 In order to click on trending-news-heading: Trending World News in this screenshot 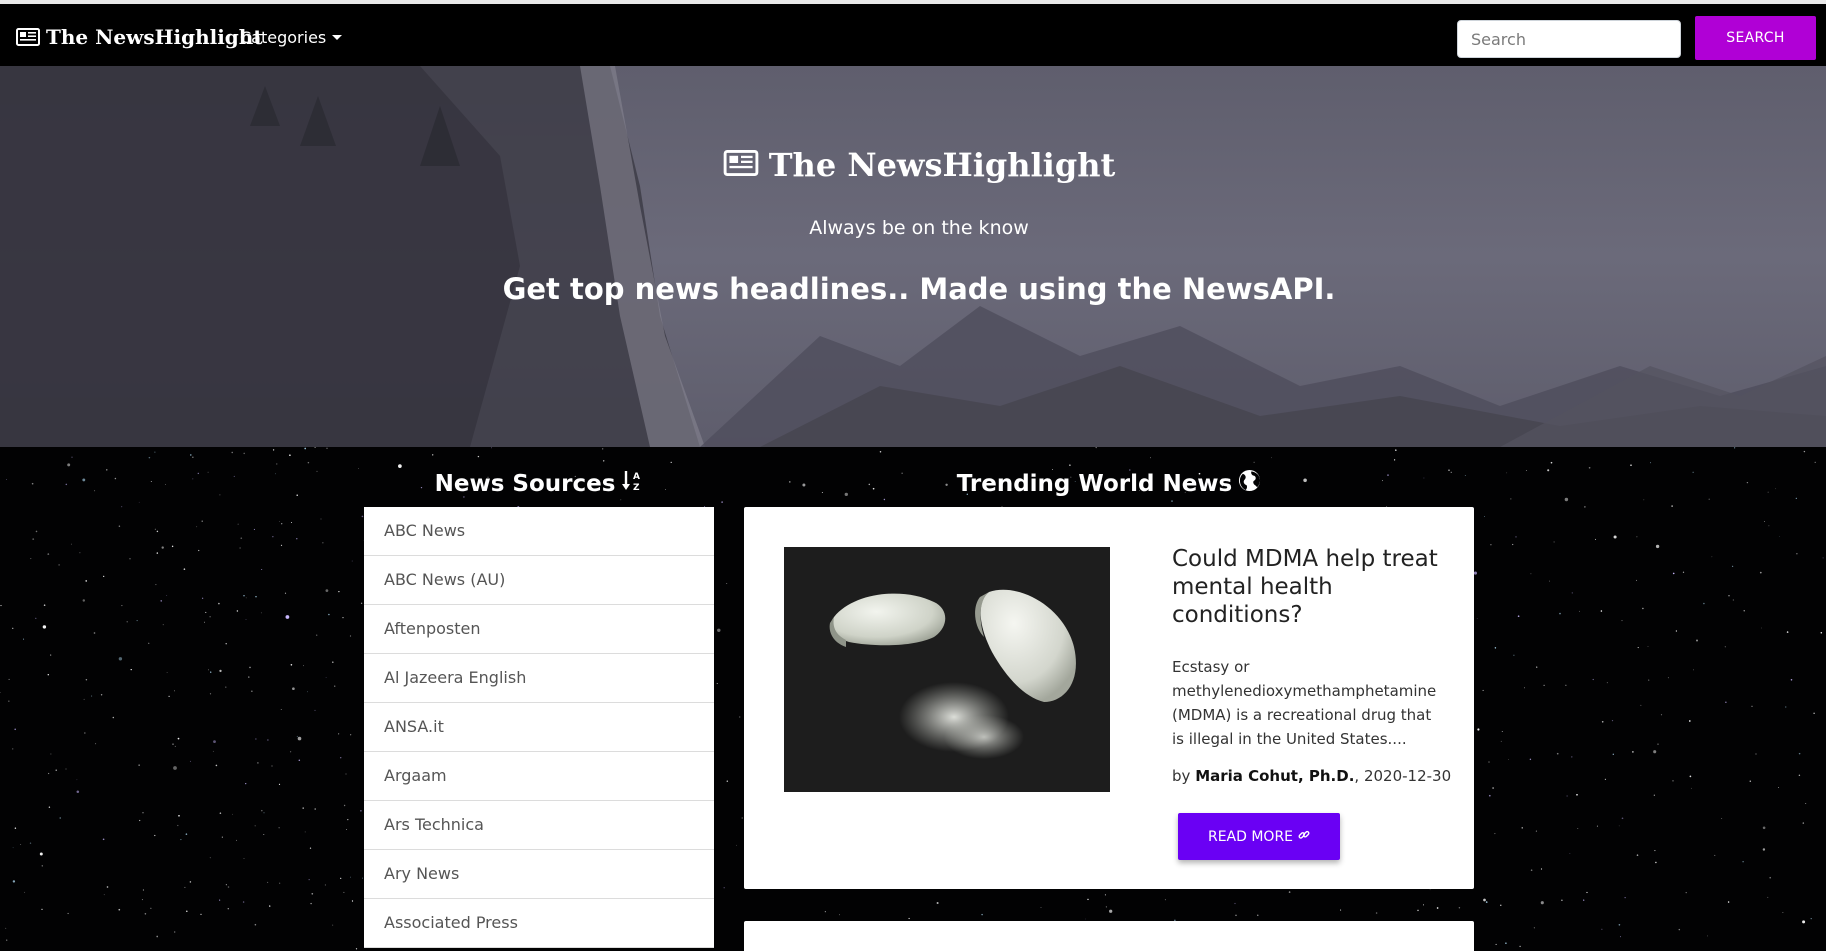, I will do `click(1109, 483)`.